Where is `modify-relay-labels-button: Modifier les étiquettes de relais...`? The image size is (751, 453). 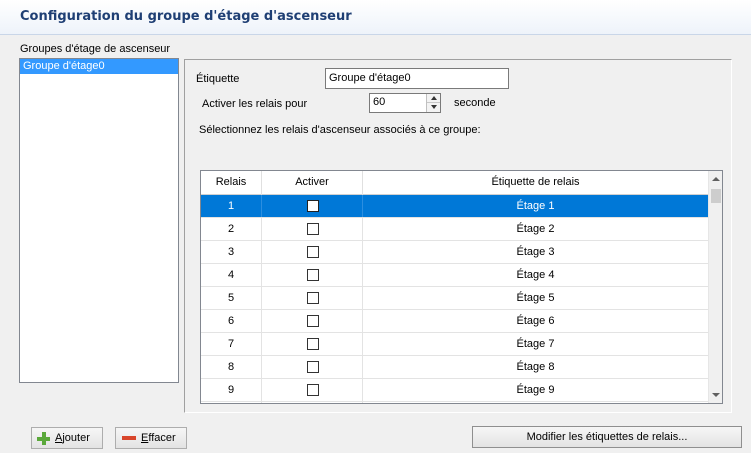
modify-relay-labels-button: Modifier les étiquettes de relais... is located at coordinates (607, 437).